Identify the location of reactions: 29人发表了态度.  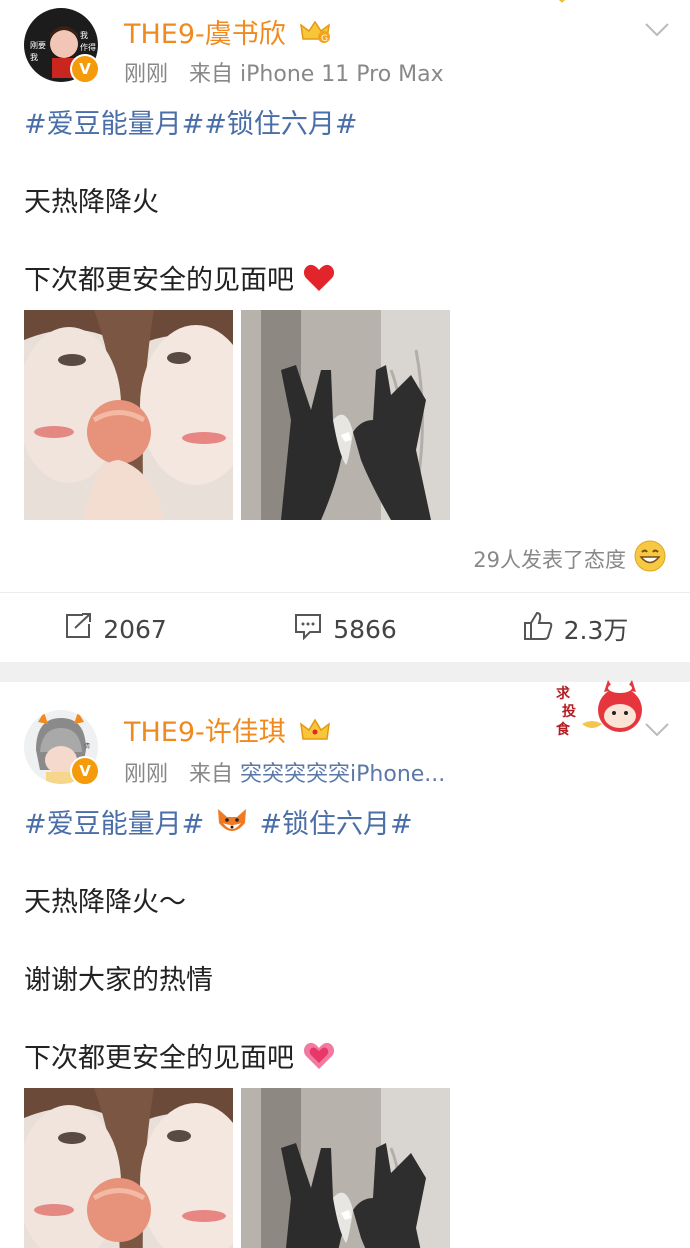
(569, 558).